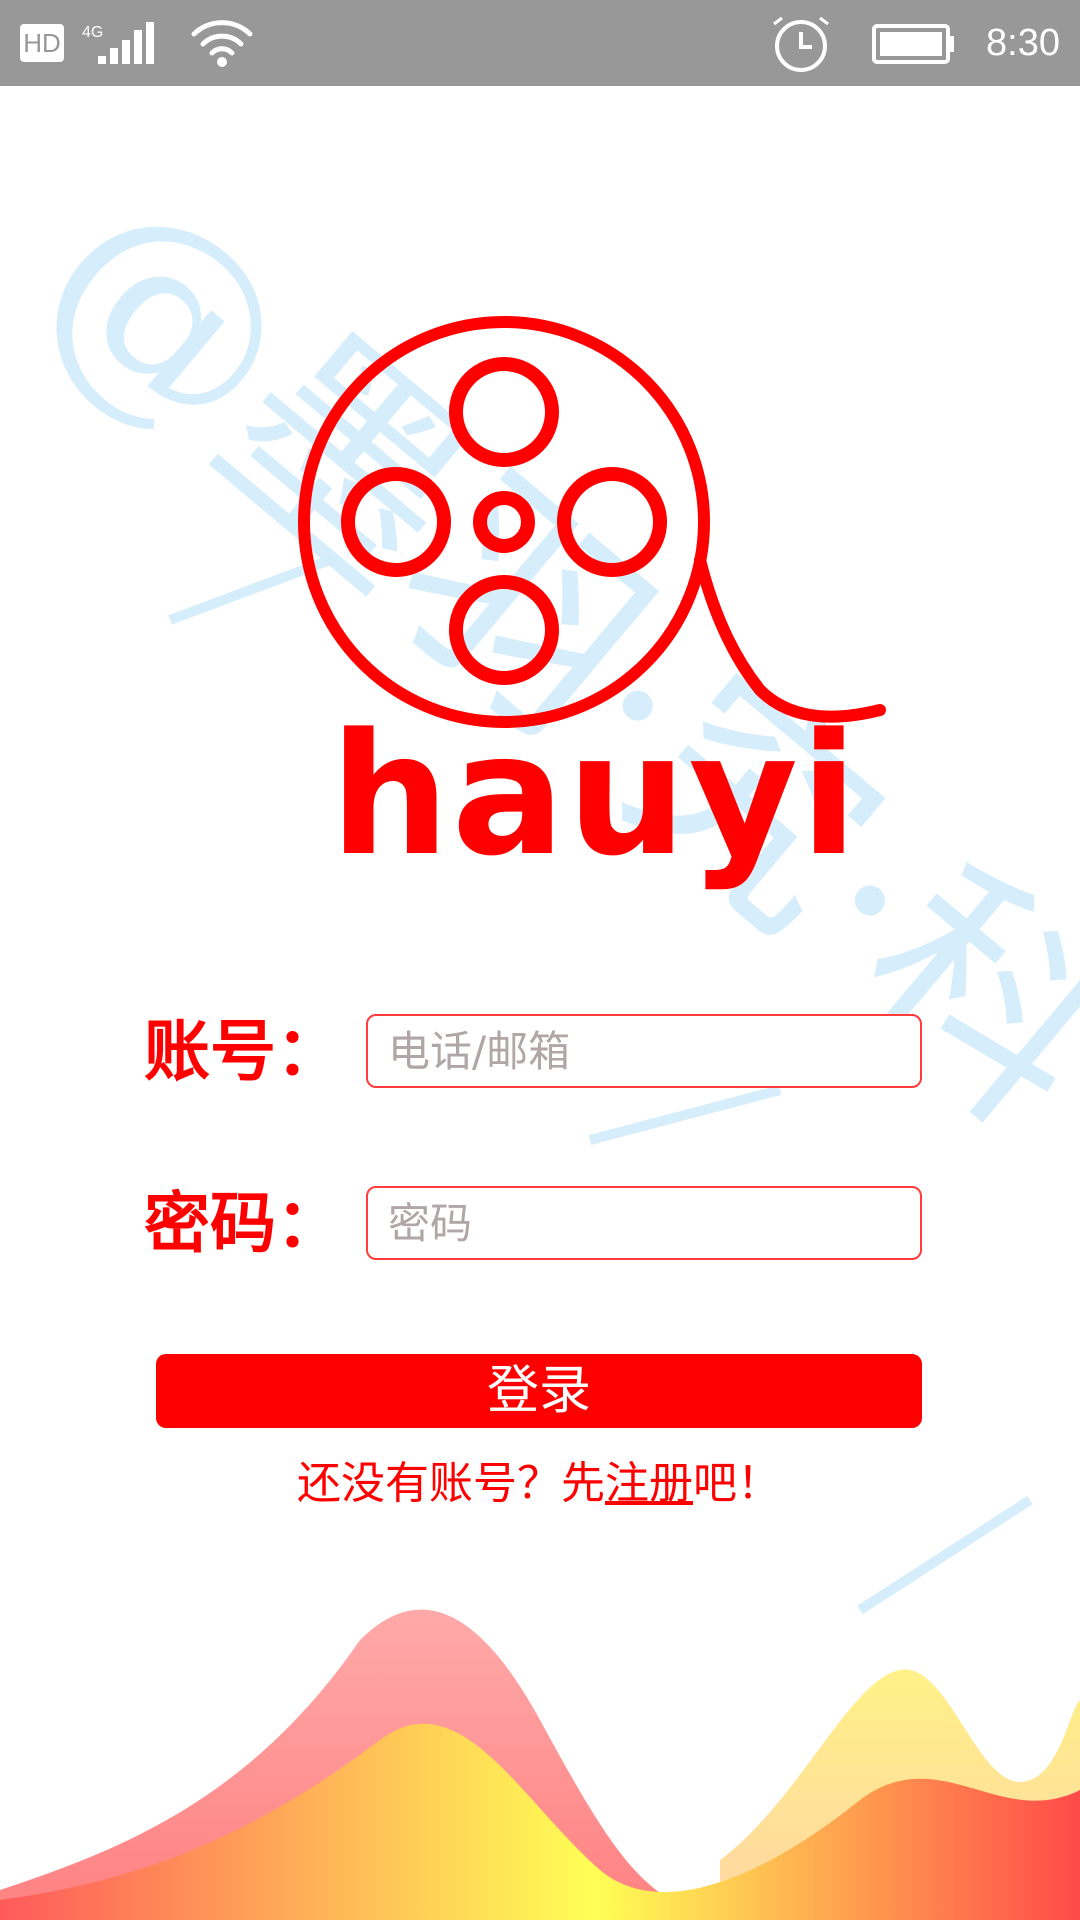 This screenshot has width=1080, height=1920. Describe the element at coordinates (539, 1391) in the screenshot. I see `login-button: 登录` at that location.